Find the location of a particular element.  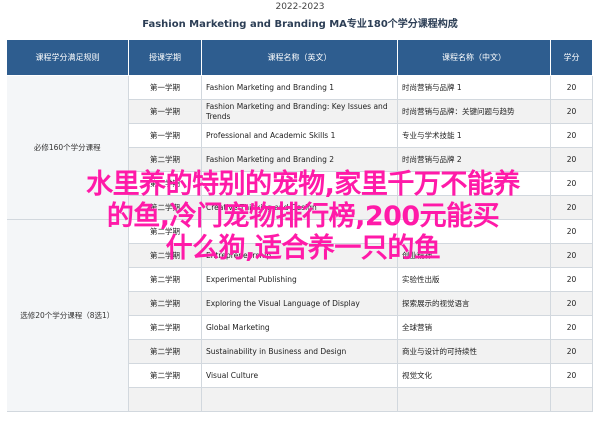

course-cn-cell: 探索展示的视觉语言 is located at coordinates (474, 303).